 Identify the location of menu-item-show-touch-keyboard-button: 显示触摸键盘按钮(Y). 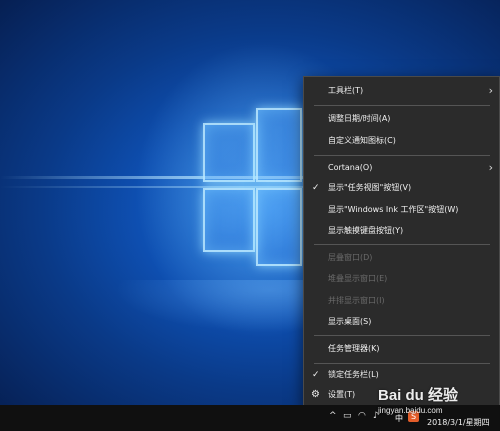
(401, 231).